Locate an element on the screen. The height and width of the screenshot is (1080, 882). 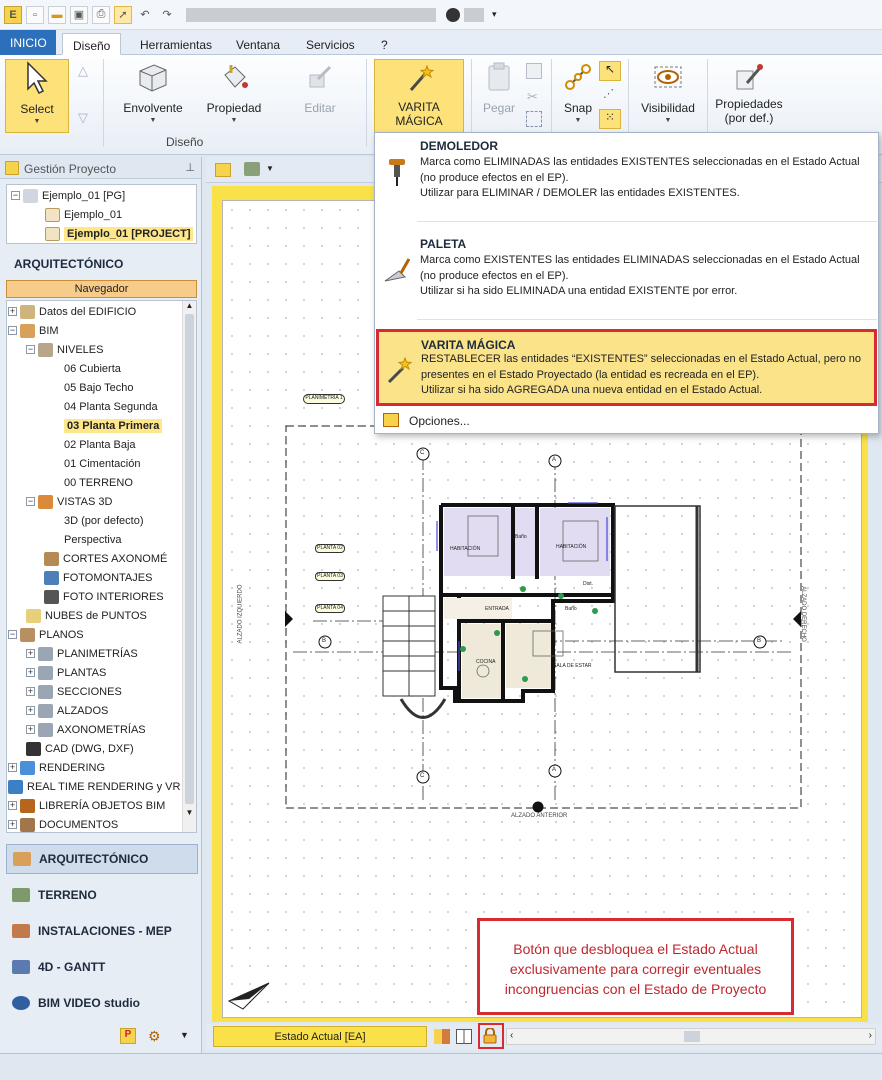
envolvente-button: Envolvente ▼ is located at coordinates (153, 91).